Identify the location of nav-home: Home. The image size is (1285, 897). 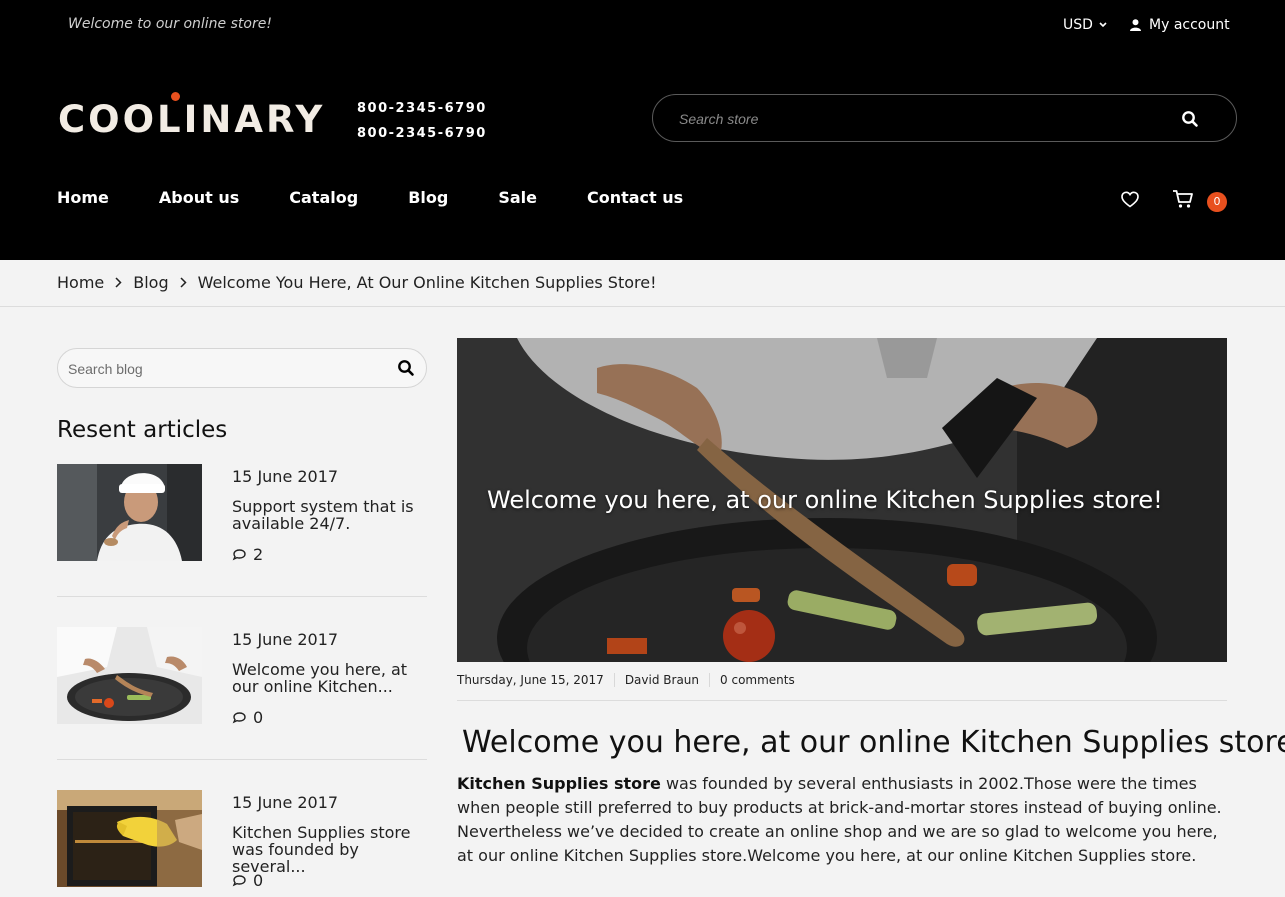
(83, 197).